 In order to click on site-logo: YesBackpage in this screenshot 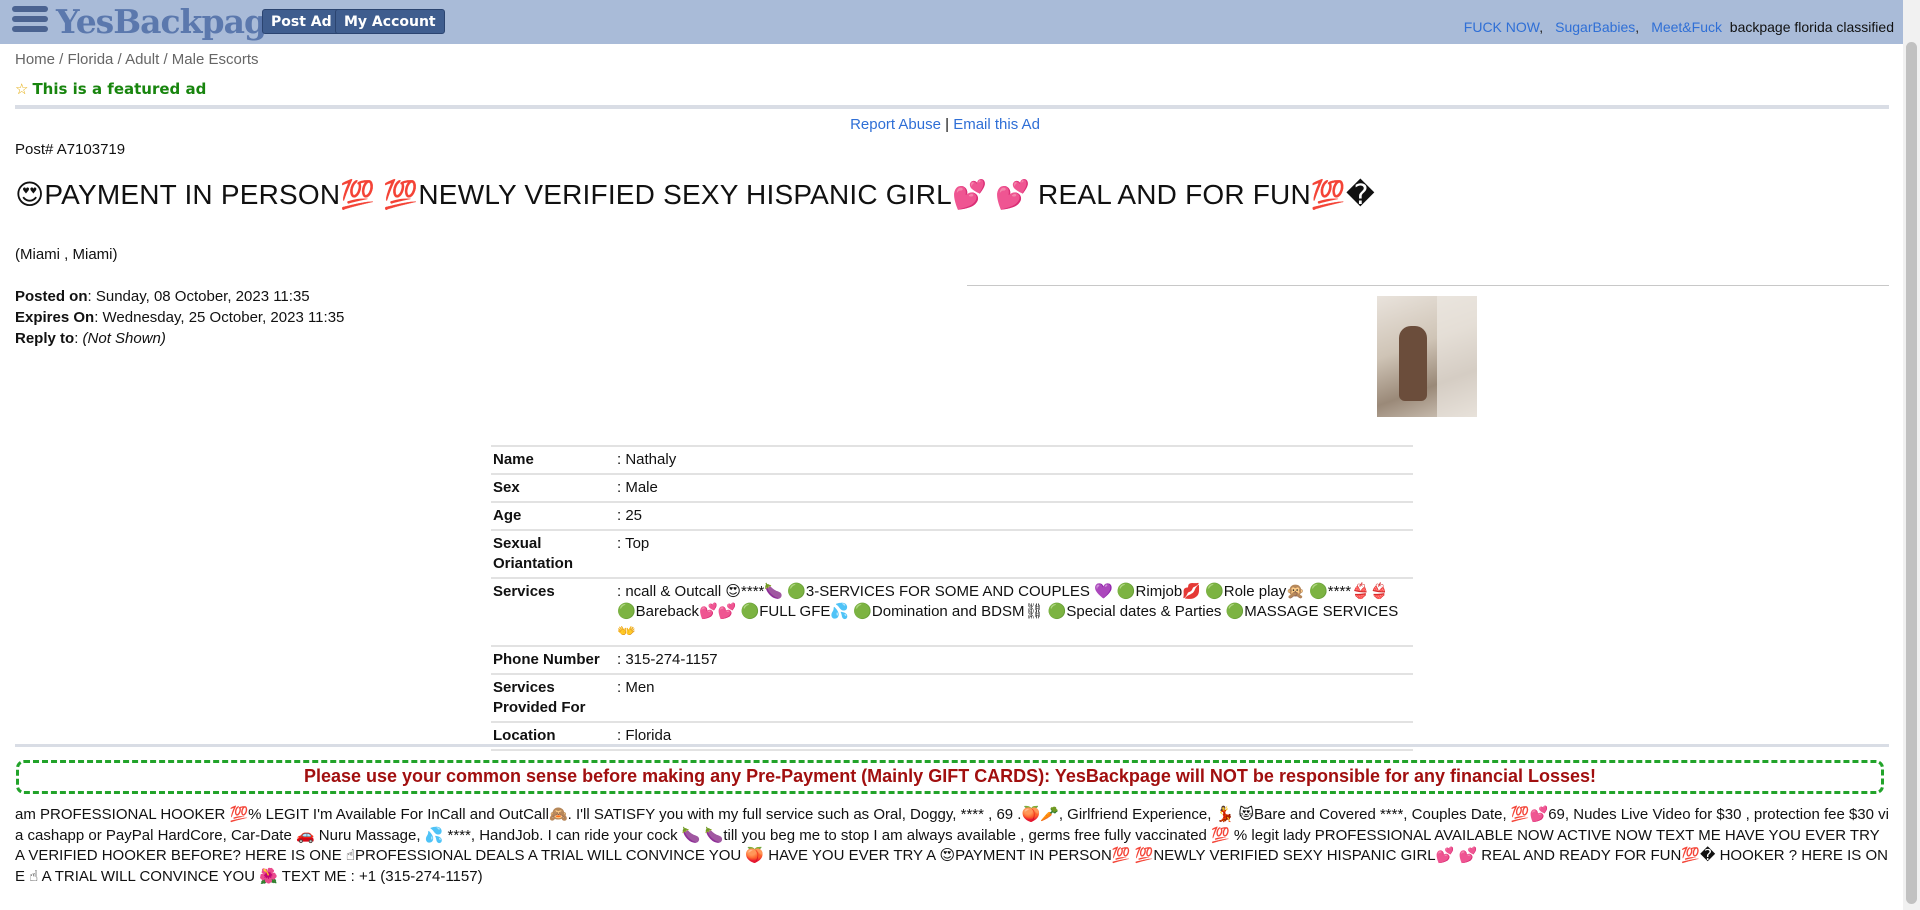, I will do `click(171, 21)`.